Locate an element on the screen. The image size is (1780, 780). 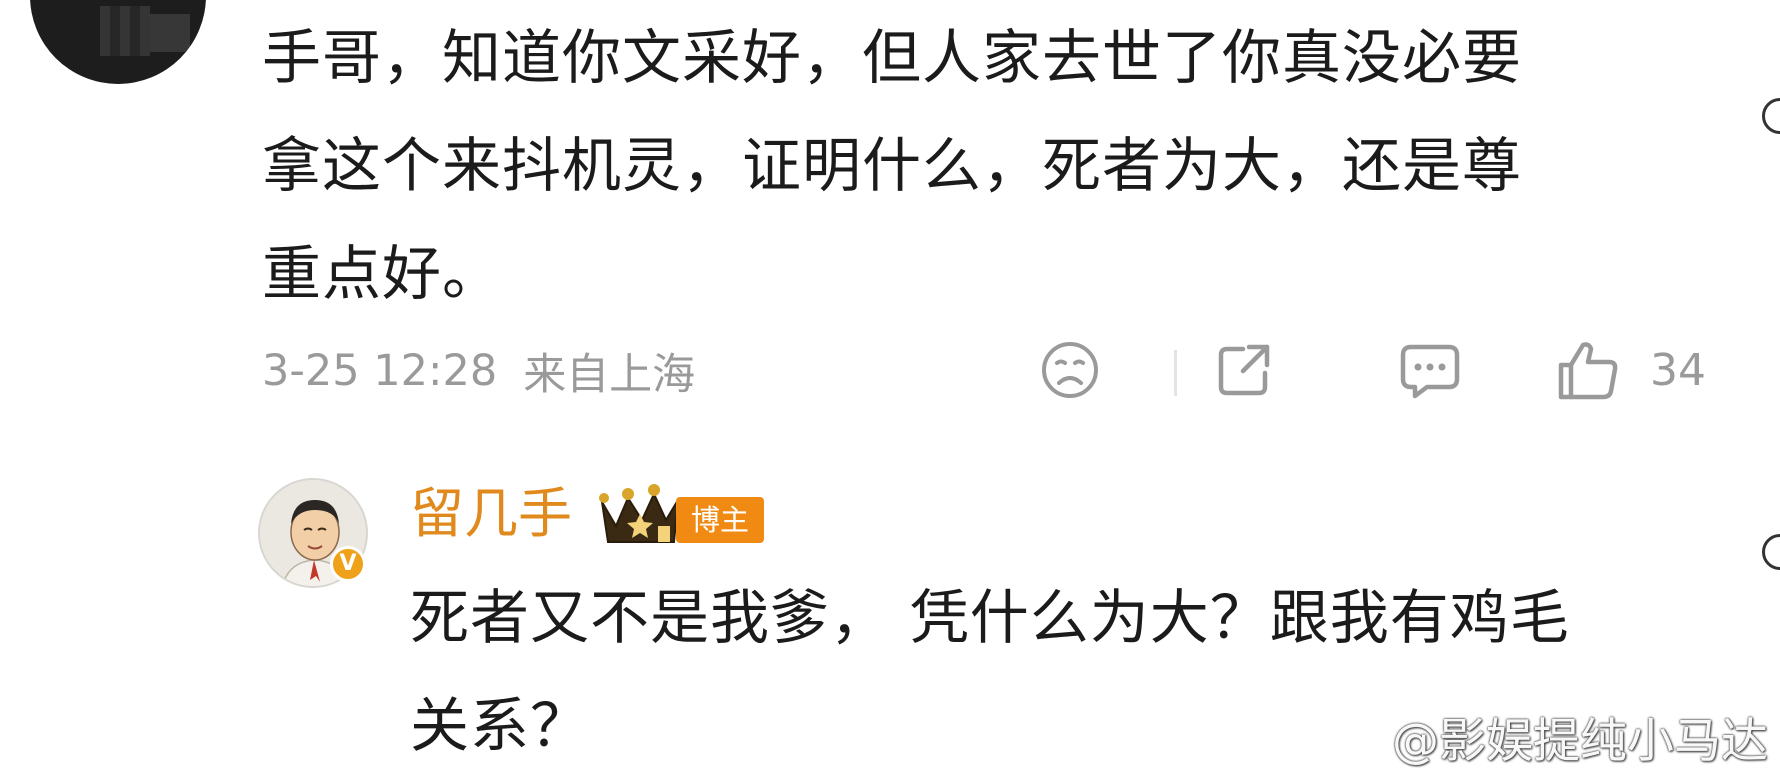
comment-icon is located at coordinates (1430, 371).